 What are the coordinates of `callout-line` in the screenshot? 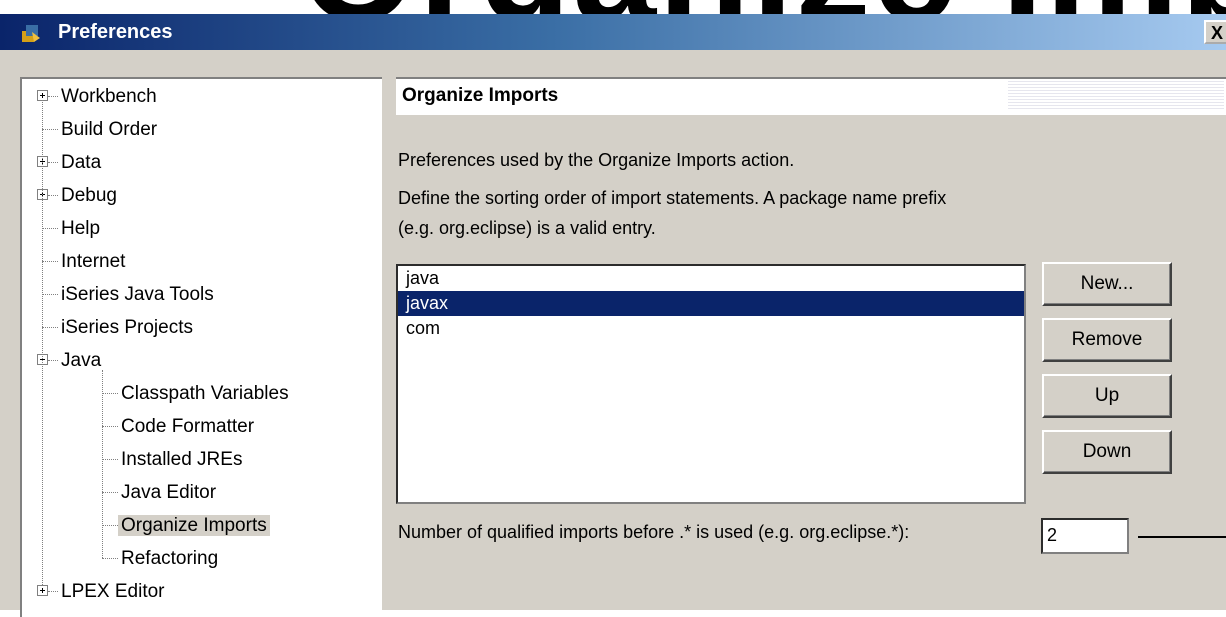 It's located at (1182, 537).